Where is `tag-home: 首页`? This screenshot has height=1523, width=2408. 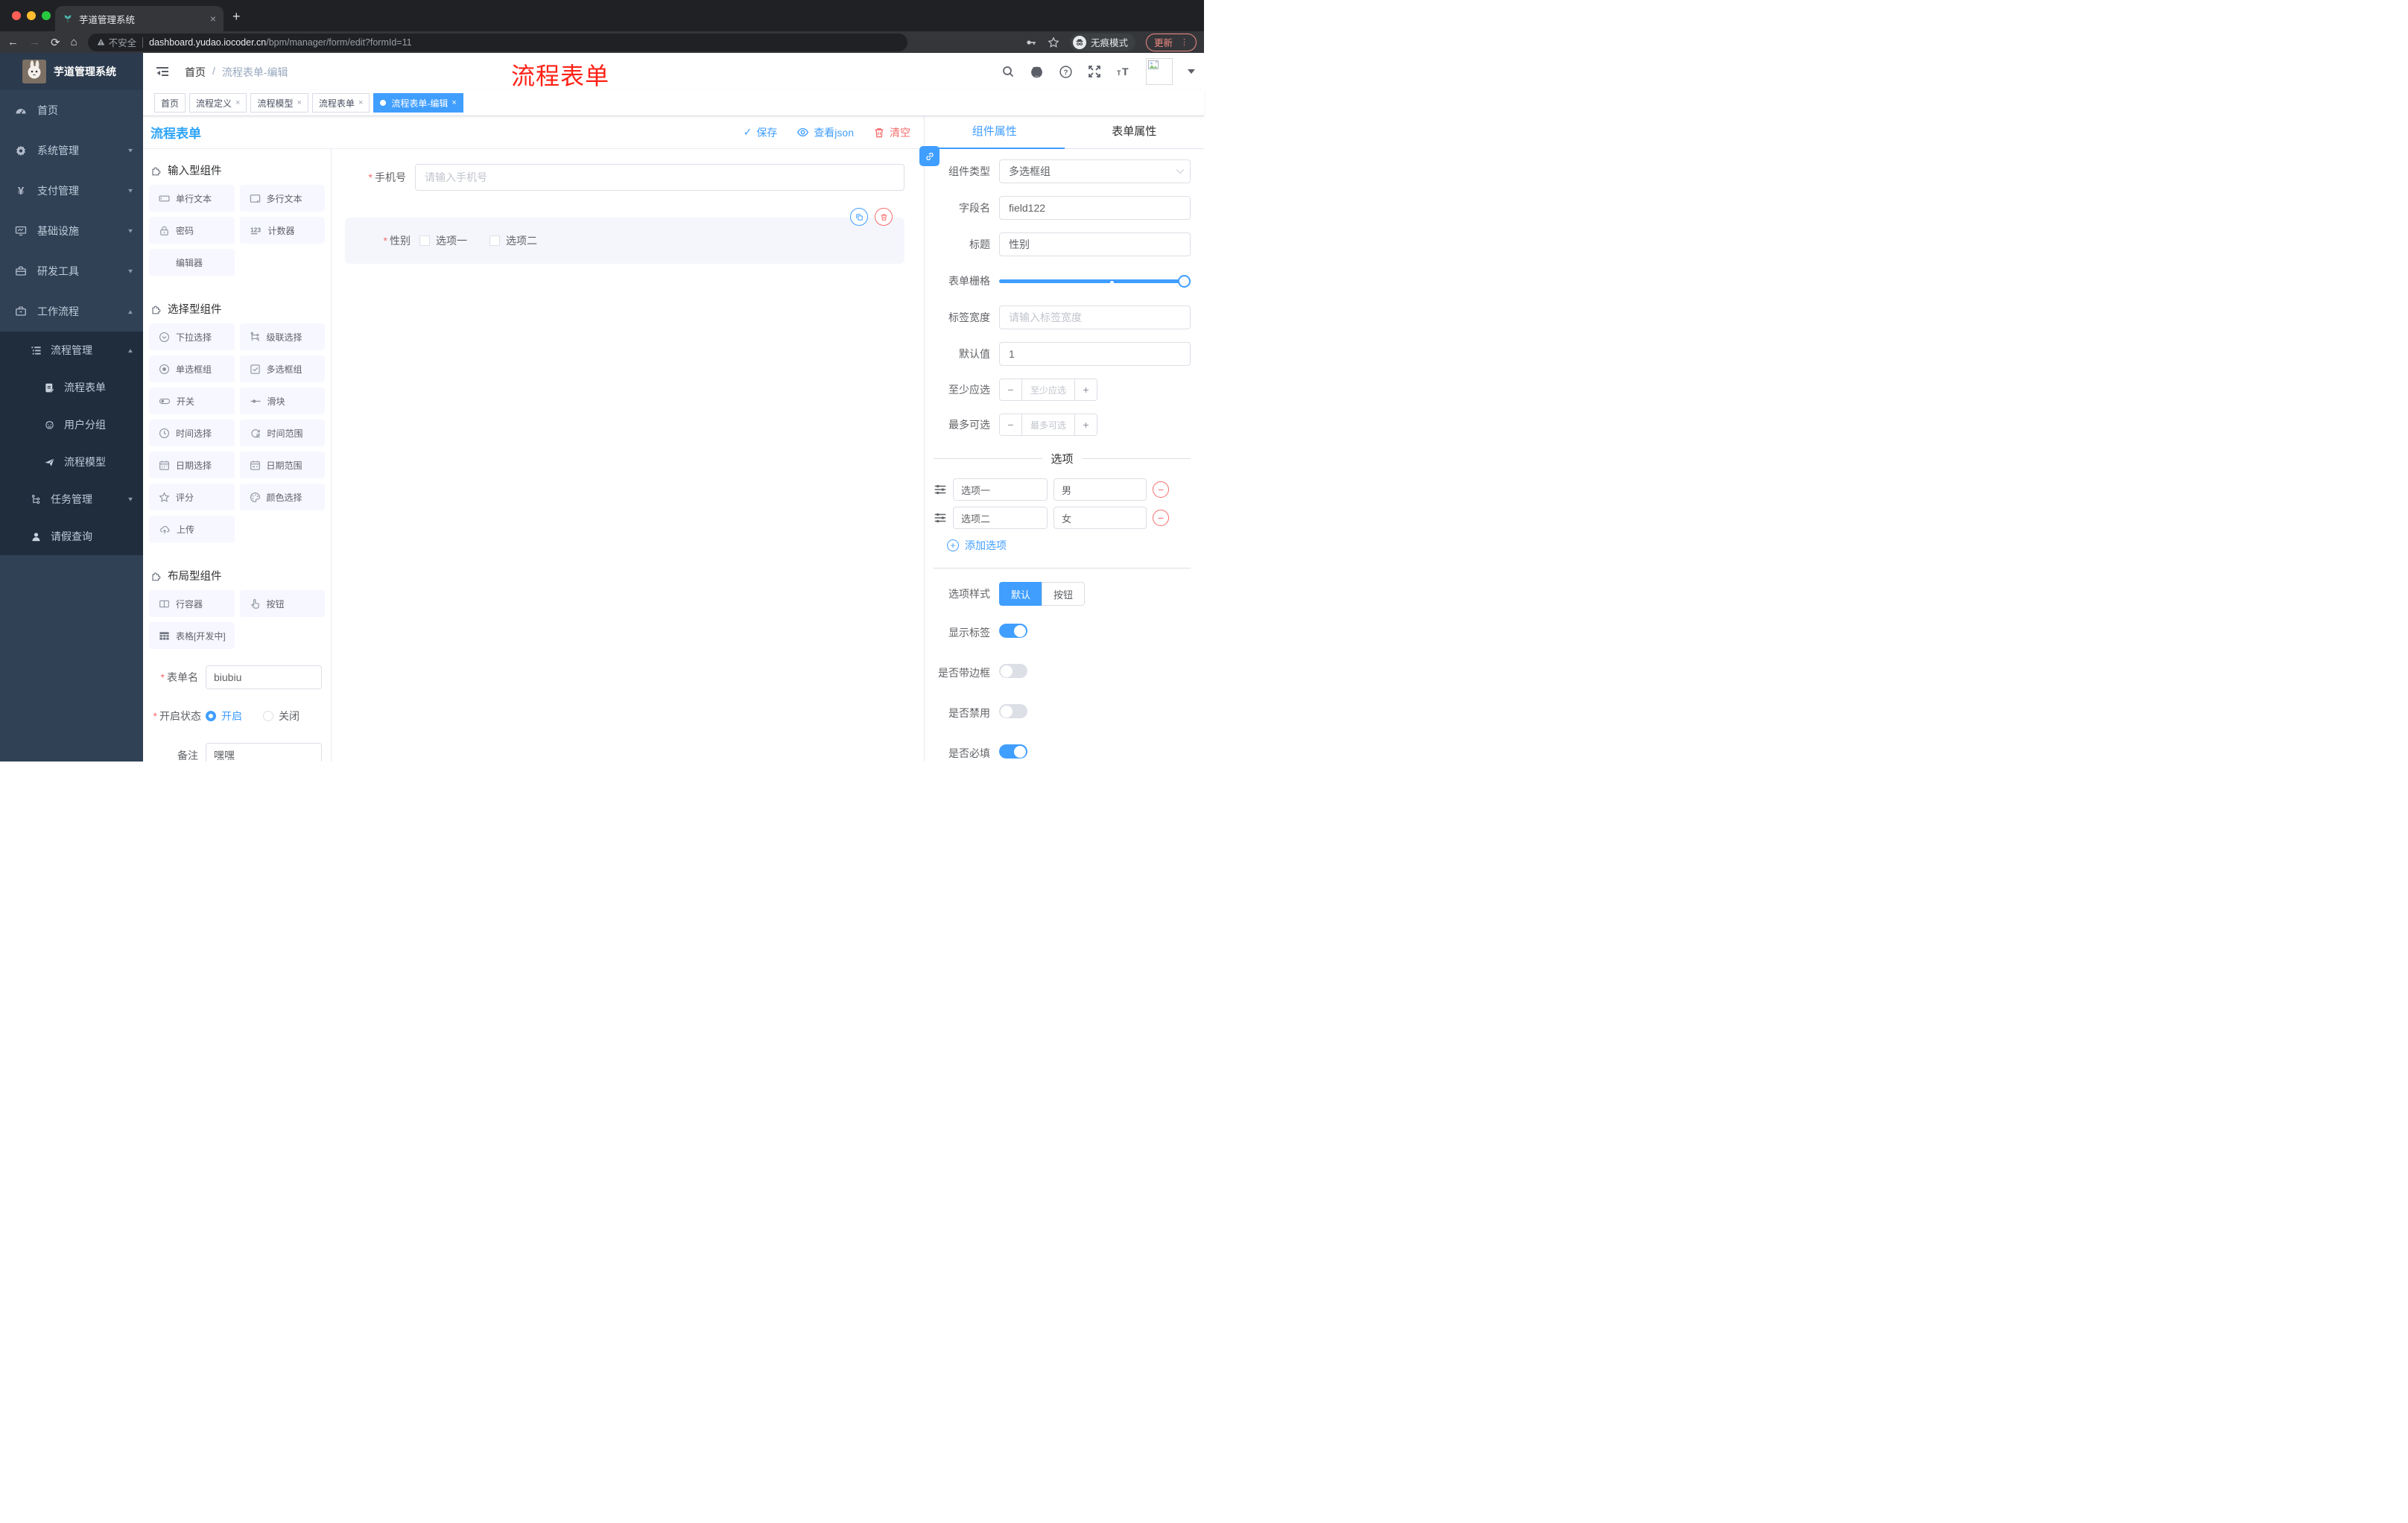
tag-home: 首页 is located at coordinates (170, 103).